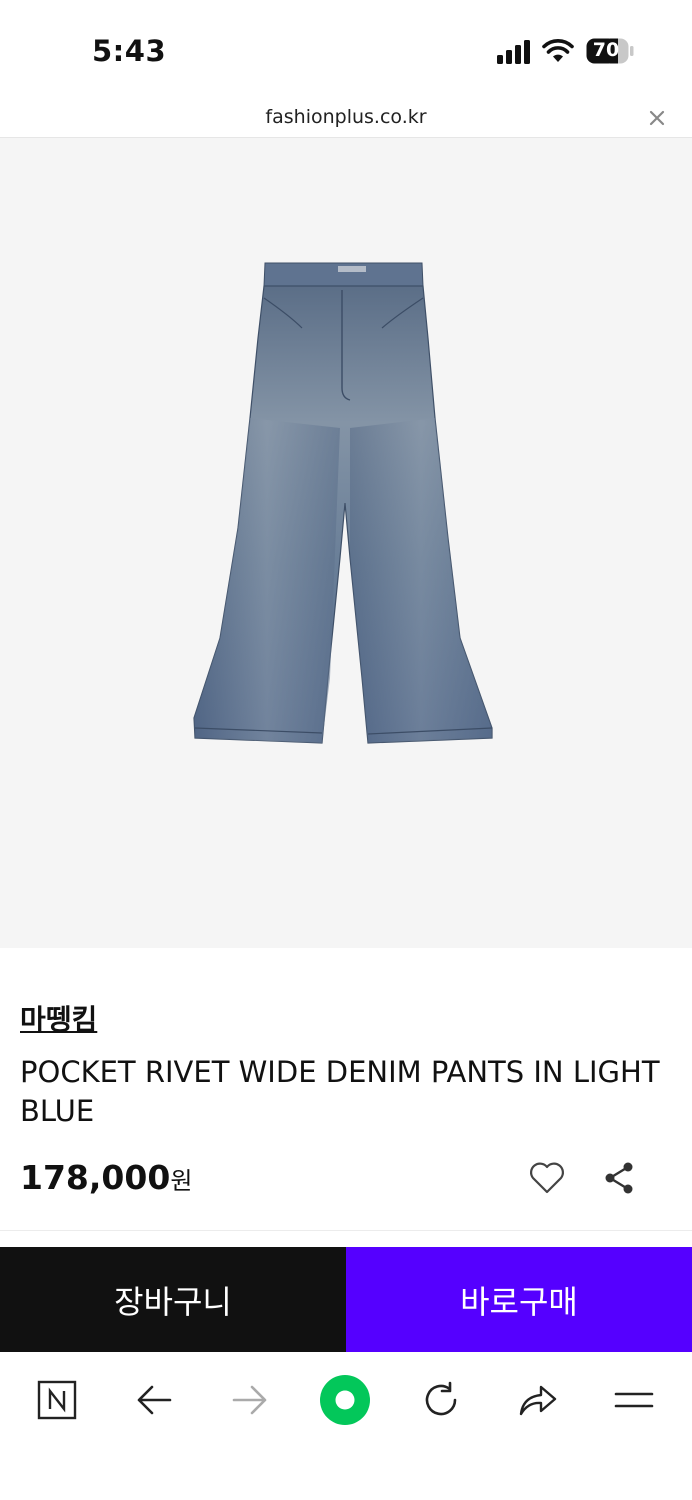 This screenshot has height=1500, width=692. What do you see at coordinates (129, 51) in the screenshot?
I see `status-time: 5:43` at bounding box center [129, 51].